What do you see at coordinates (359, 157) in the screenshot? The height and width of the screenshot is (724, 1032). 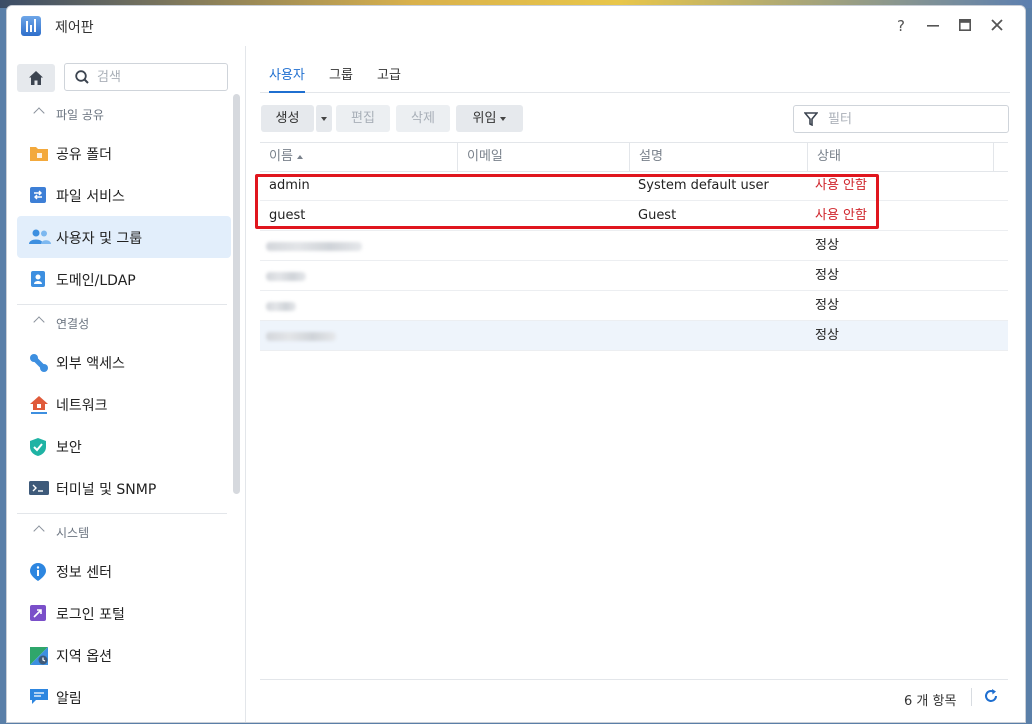 I see `column-name: 이름` at bounding box center [359, 157].